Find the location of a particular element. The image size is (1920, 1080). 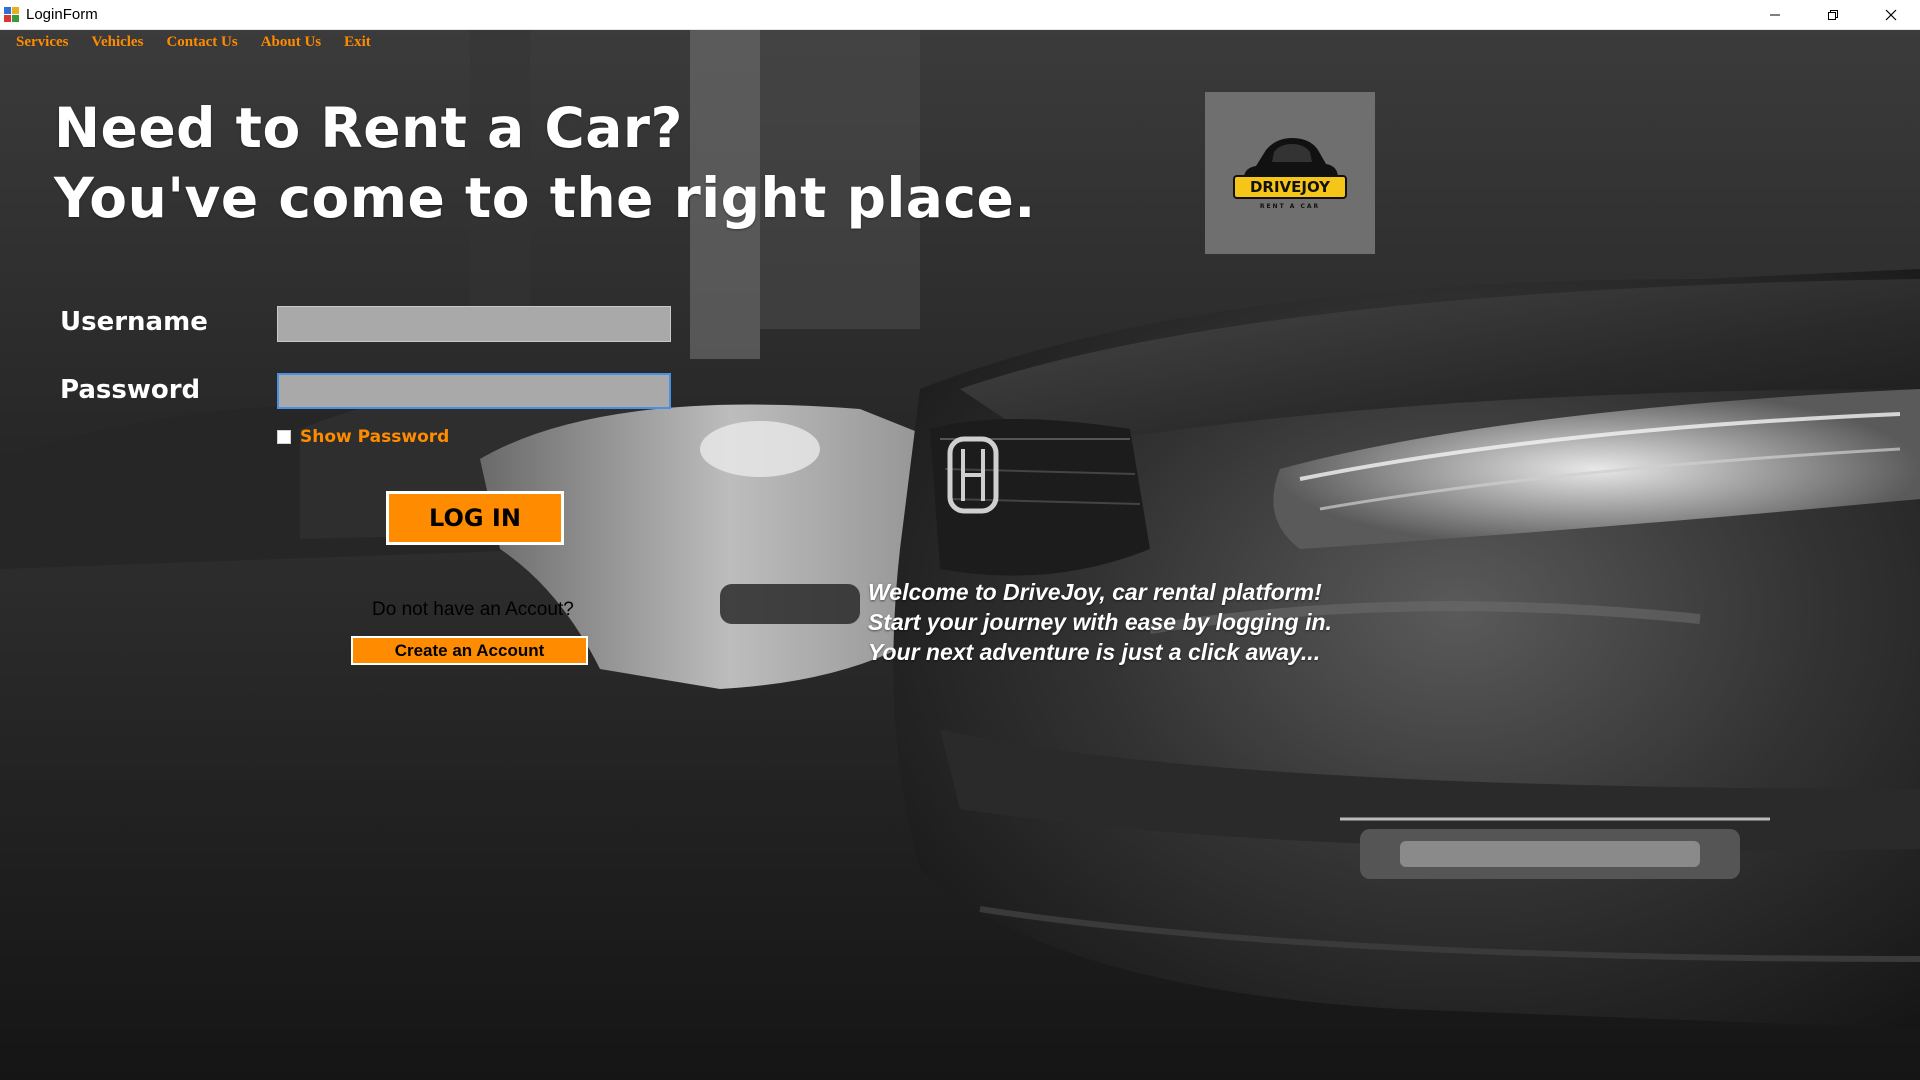

headline-line-2: You've come to the right place. is located at coordinates (545, 198).